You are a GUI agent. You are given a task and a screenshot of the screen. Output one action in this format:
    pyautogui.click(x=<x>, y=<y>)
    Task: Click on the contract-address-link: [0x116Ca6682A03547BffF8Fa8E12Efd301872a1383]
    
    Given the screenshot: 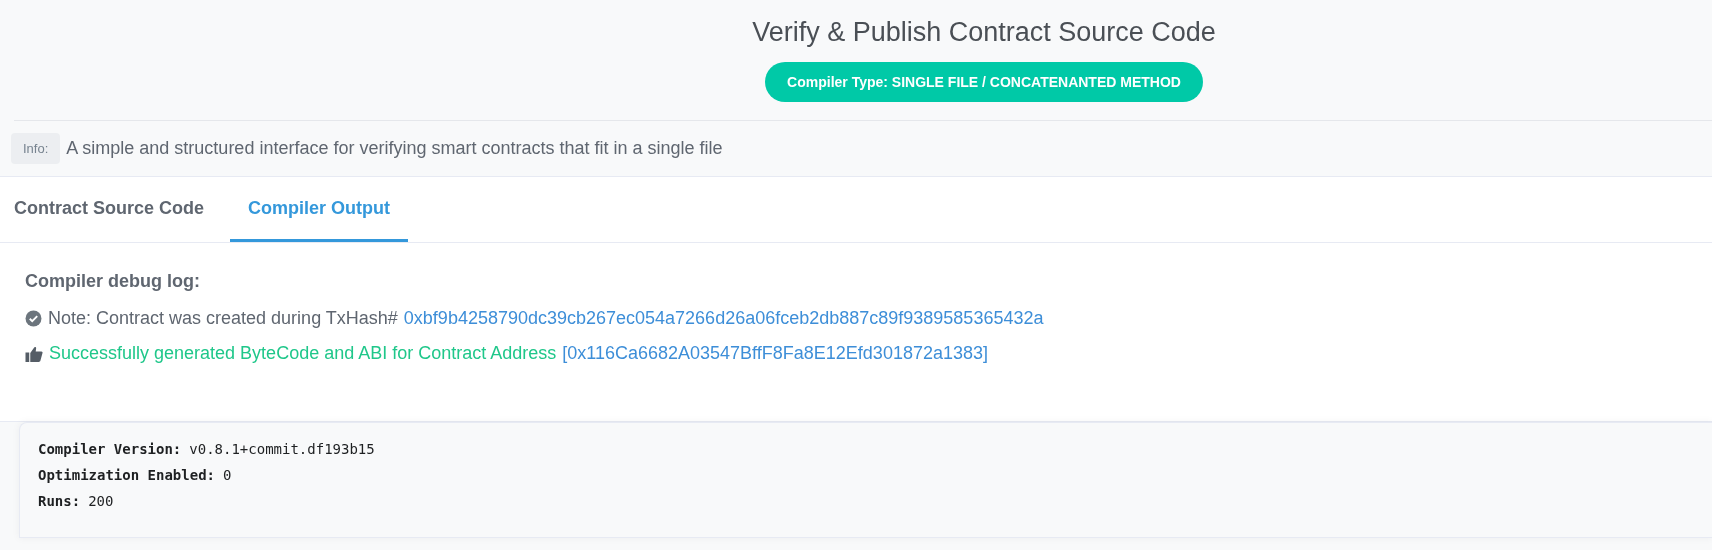 What is the action you would take?
    pyautogui.click(x=775, y=353)
    